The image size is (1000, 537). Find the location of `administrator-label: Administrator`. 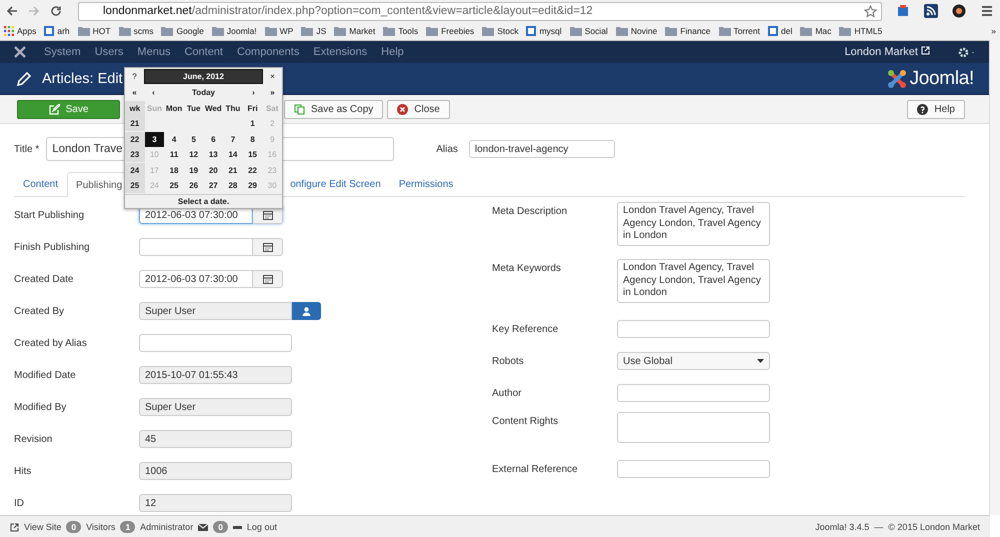

administrator-label: Administrator is located at coordinates (167, 527).